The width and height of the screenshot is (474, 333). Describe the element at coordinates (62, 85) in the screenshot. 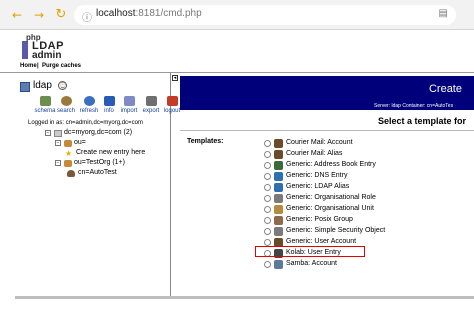

I see `clock-icon: ⌚` at that location.